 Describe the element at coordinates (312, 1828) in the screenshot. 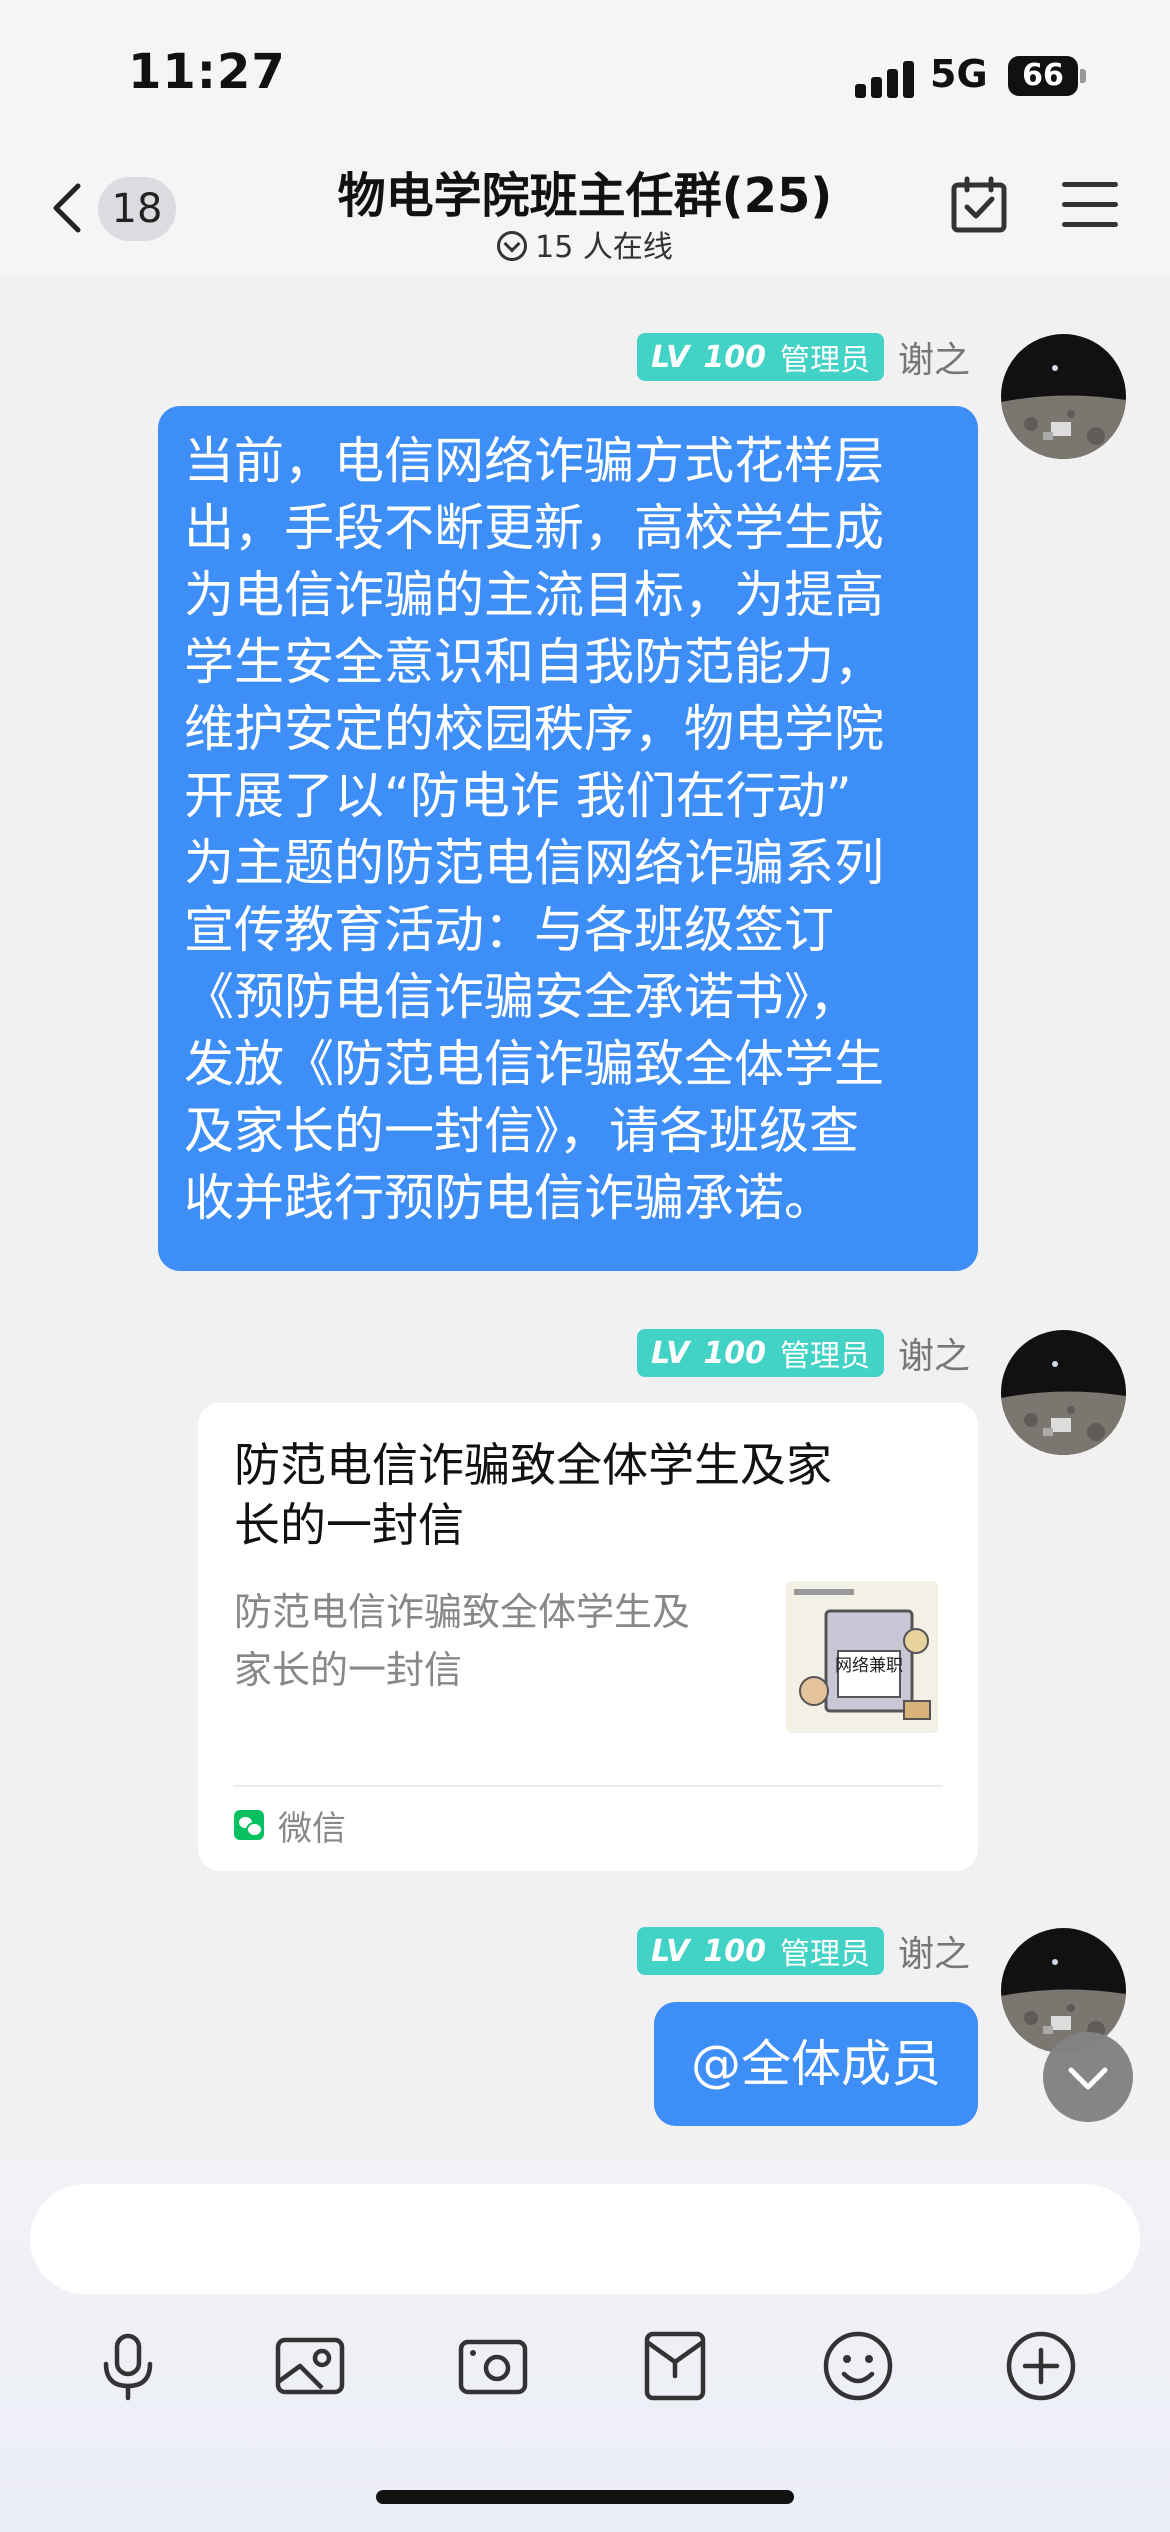

I see `source-label: 微信` at that location.